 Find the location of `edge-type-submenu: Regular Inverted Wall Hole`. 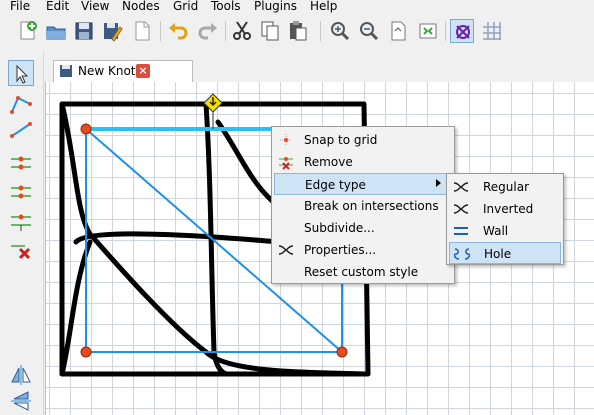

edge-type-submenu: Regular Inverted Wall Hole is located at coordinates (505, 219).